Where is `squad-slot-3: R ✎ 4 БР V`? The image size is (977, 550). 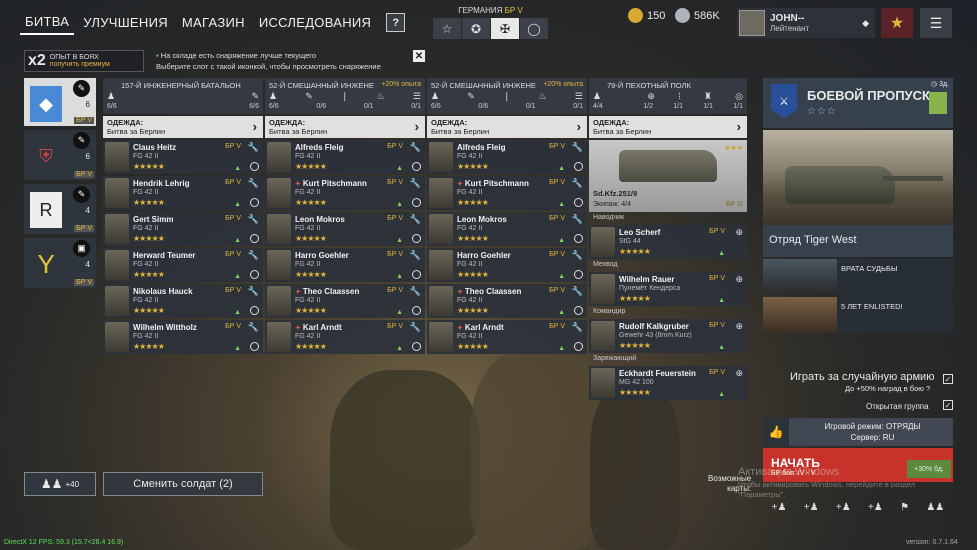
squad-slot-3: R ✎ 4 БР V is located at coordinates (60, 209).